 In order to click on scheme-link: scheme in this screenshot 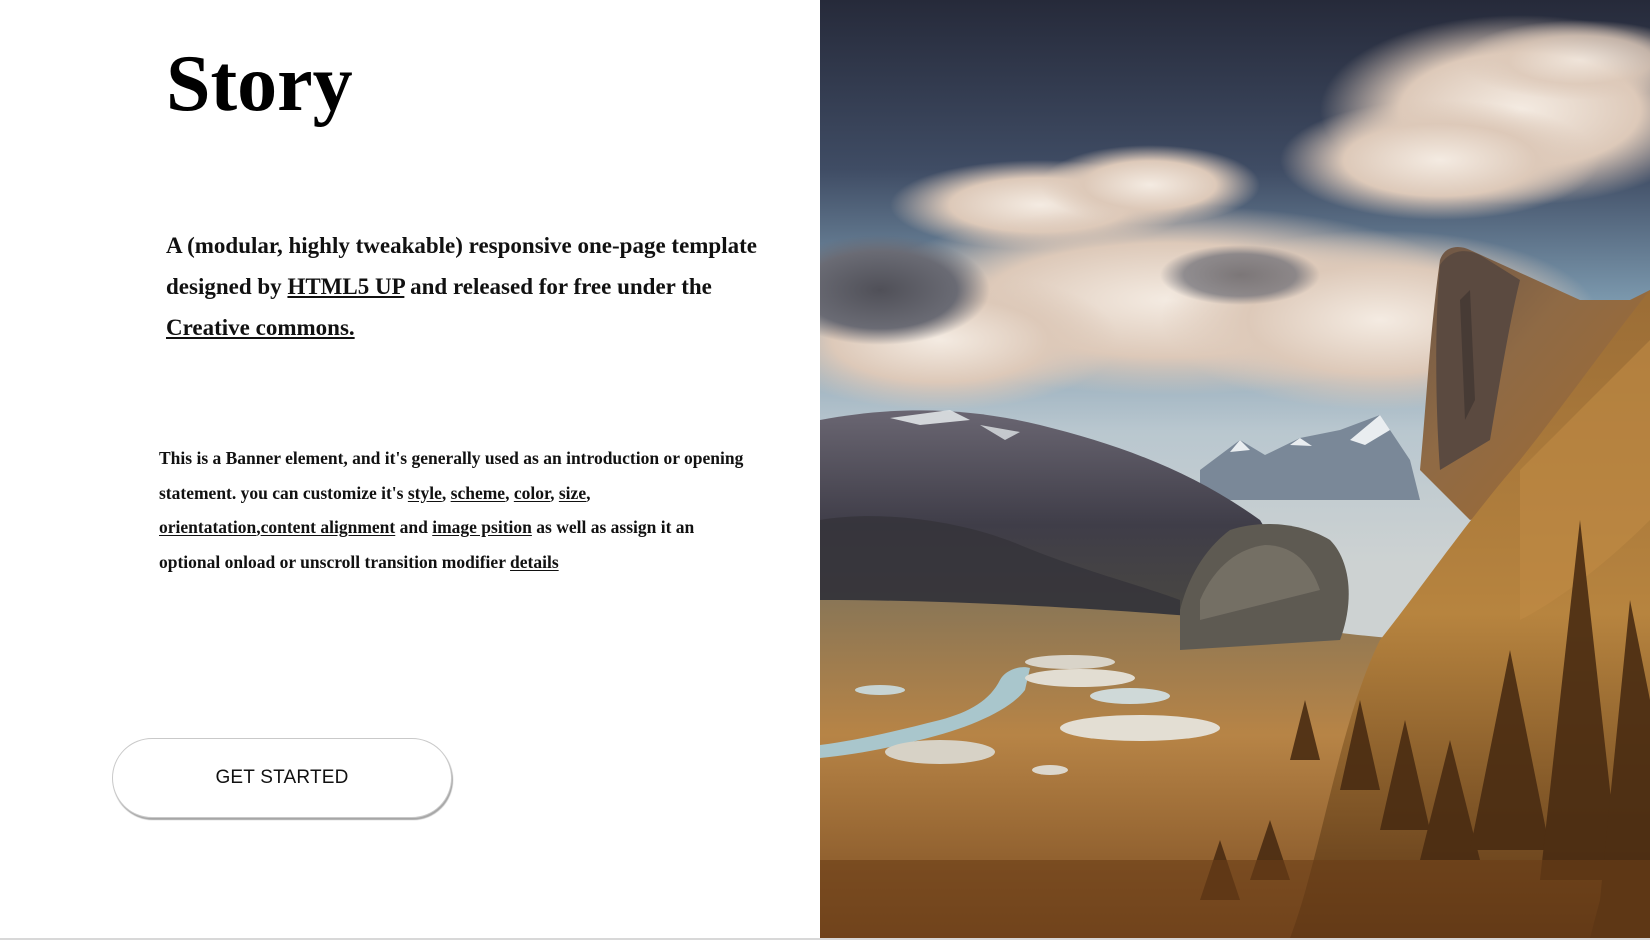, I will do `click(478, 493)`.